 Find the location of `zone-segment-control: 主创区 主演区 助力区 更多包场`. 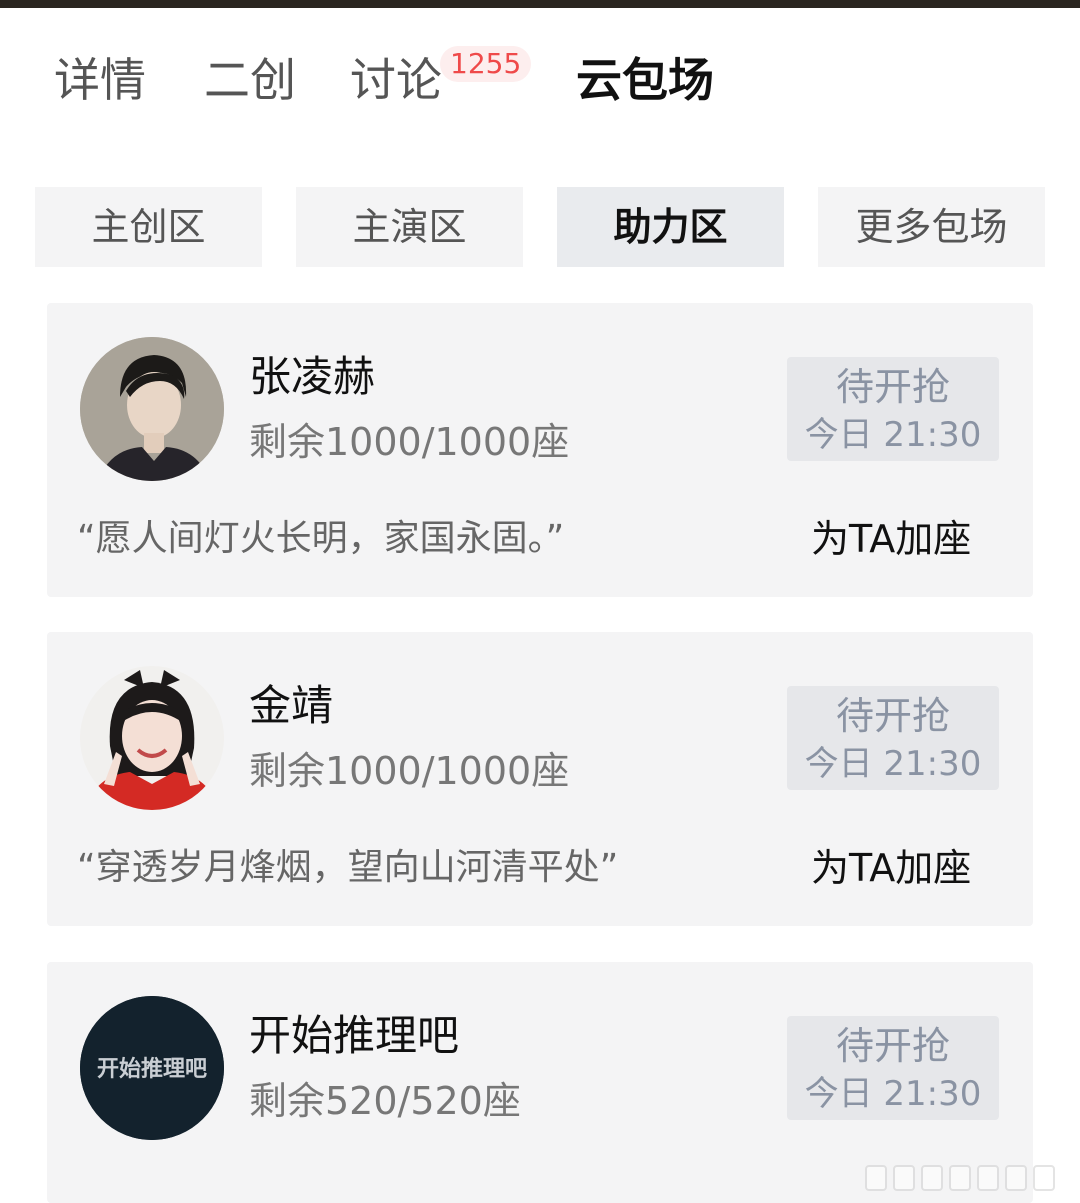

zone-segment-control: 主创区 主演区 助力区 更多包场 is located at coordinates (540, 227).